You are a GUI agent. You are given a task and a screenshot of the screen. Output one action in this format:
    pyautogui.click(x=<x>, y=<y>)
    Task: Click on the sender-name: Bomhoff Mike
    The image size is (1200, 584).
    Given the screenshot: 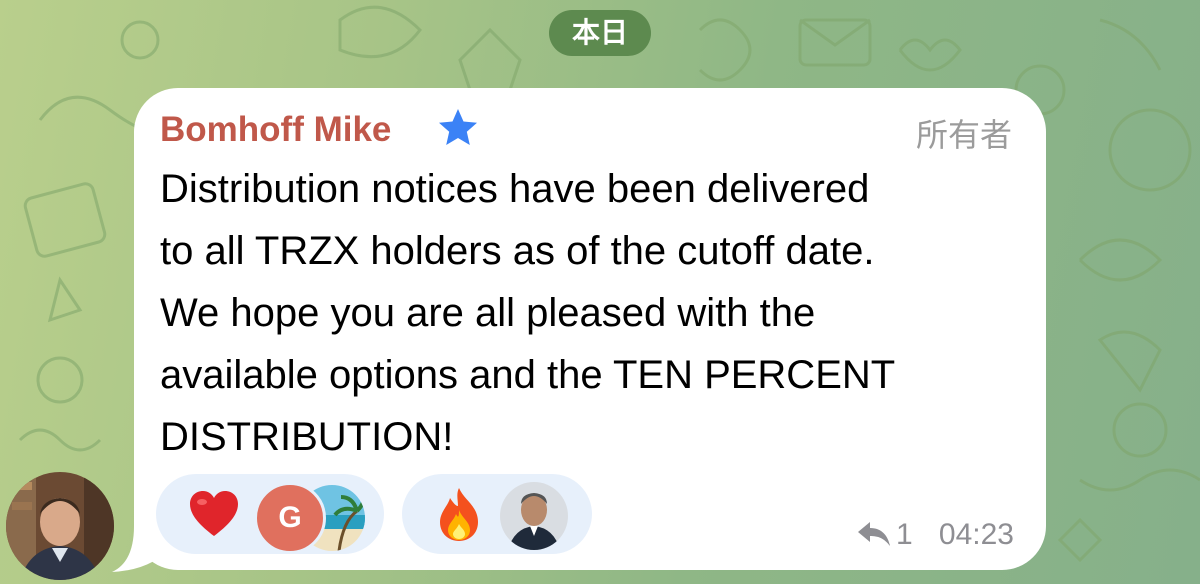 What is the action you would take?
    pyautogui.click(x=275, y=130)
    